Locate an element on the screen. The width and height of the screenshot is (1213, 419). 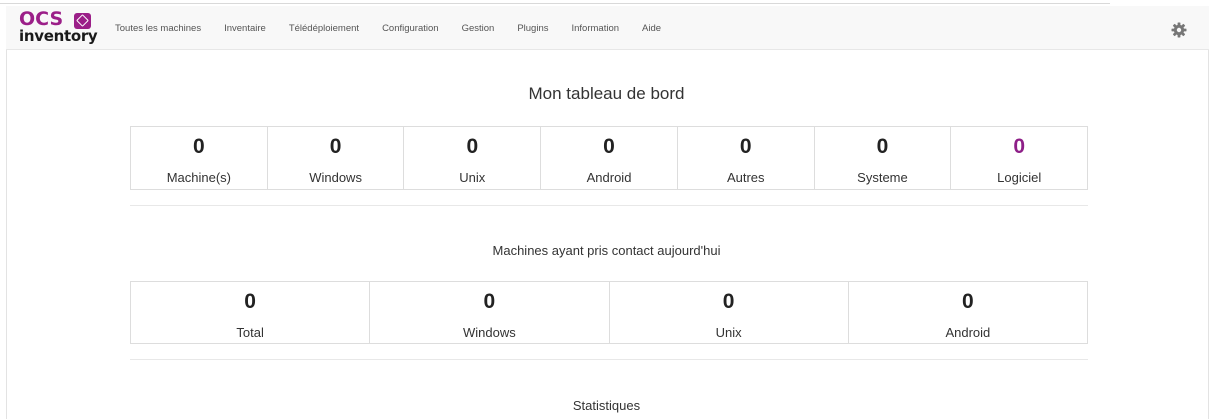
counter-label: Machine(s) is located at coordinates (198, 177).